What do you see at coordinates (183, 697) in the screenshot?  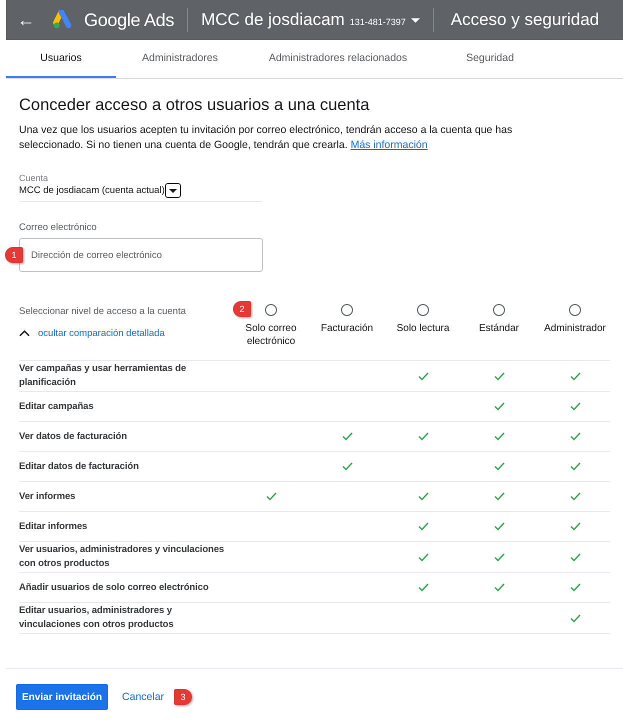 I see `callout-marker: 3` at bounding box center [183, 697].